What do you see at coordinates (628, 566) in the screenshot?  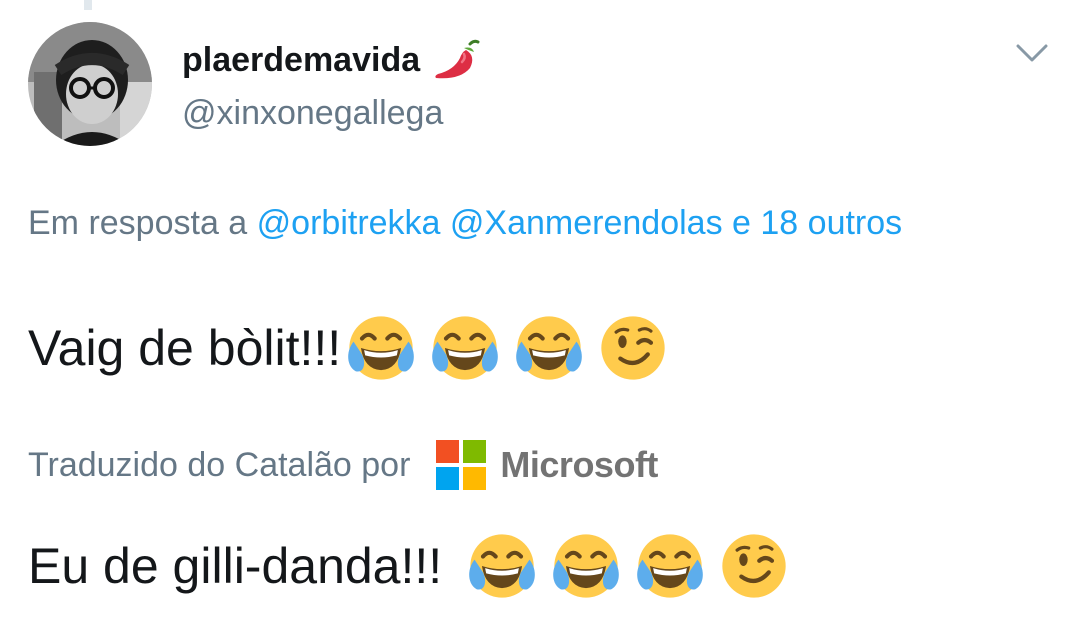 I see `translated-emoji-row` at bounding box center [628, 566].